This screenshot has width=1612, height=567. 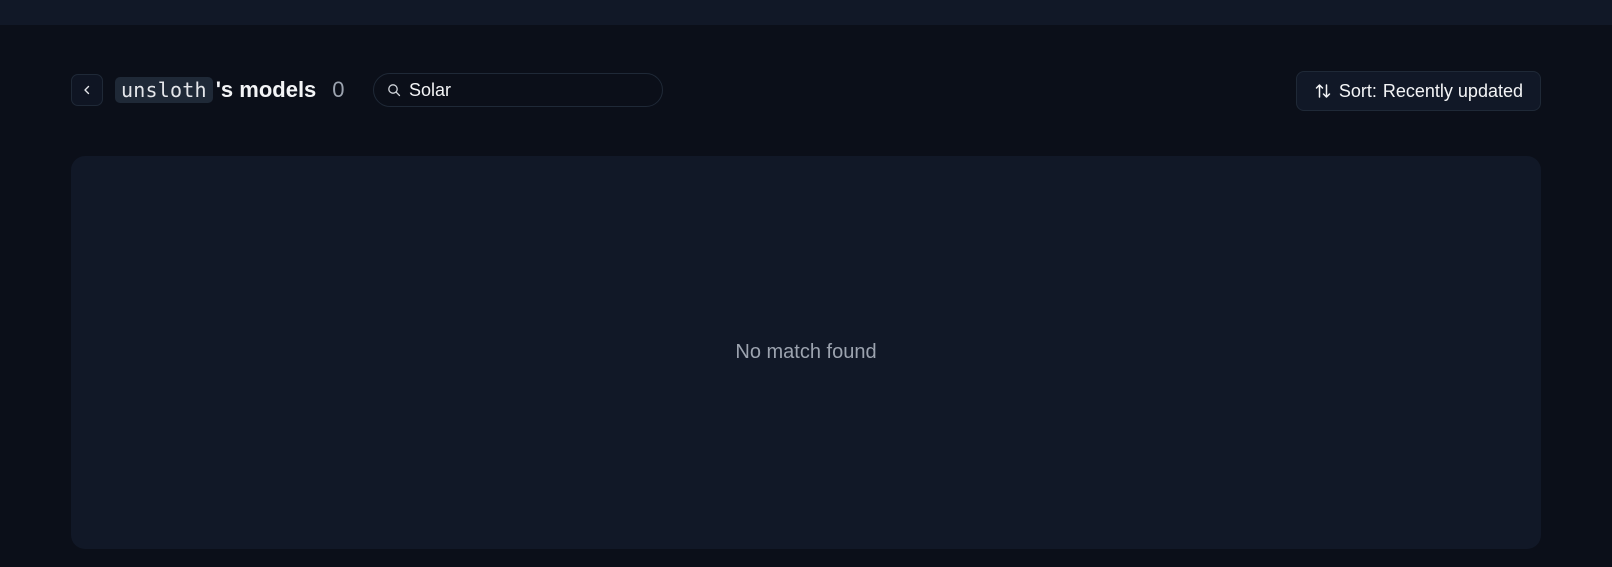 What do you see at coordinates (266, 89) in the screenshot?
I see `title-suffix: 's models` at bounding box center [266, 89].